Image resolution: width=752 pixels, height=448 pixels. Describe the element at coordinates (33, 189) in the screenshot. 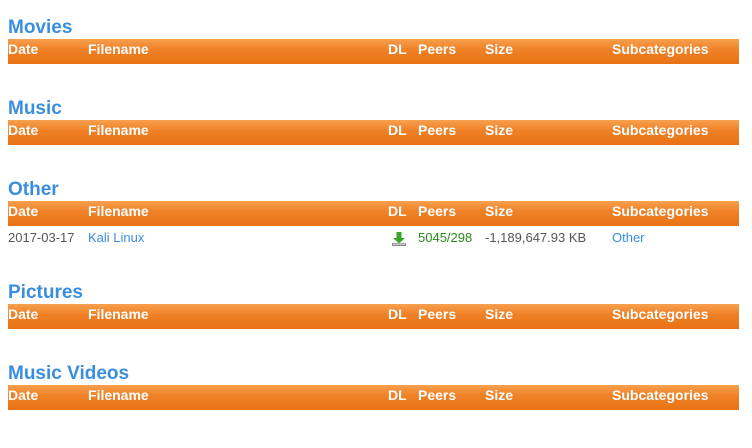

I see `section-title: Other` at that location.